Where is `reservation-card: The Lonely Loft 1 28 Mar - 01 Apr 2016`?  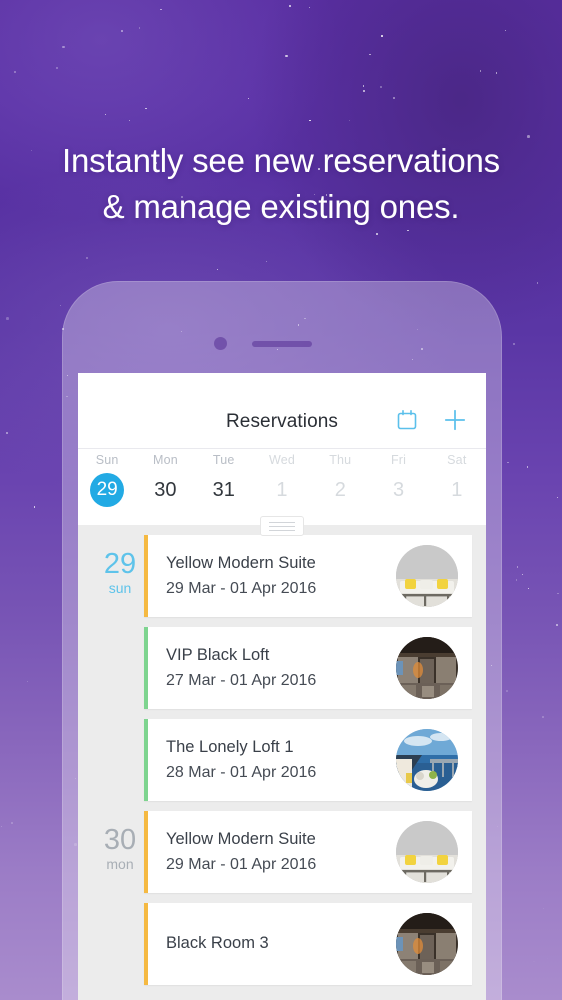
reservation-card: The Lonely Loft 1 28 Mar - 01 Apr 2016 is located at coordinates (308, 760).